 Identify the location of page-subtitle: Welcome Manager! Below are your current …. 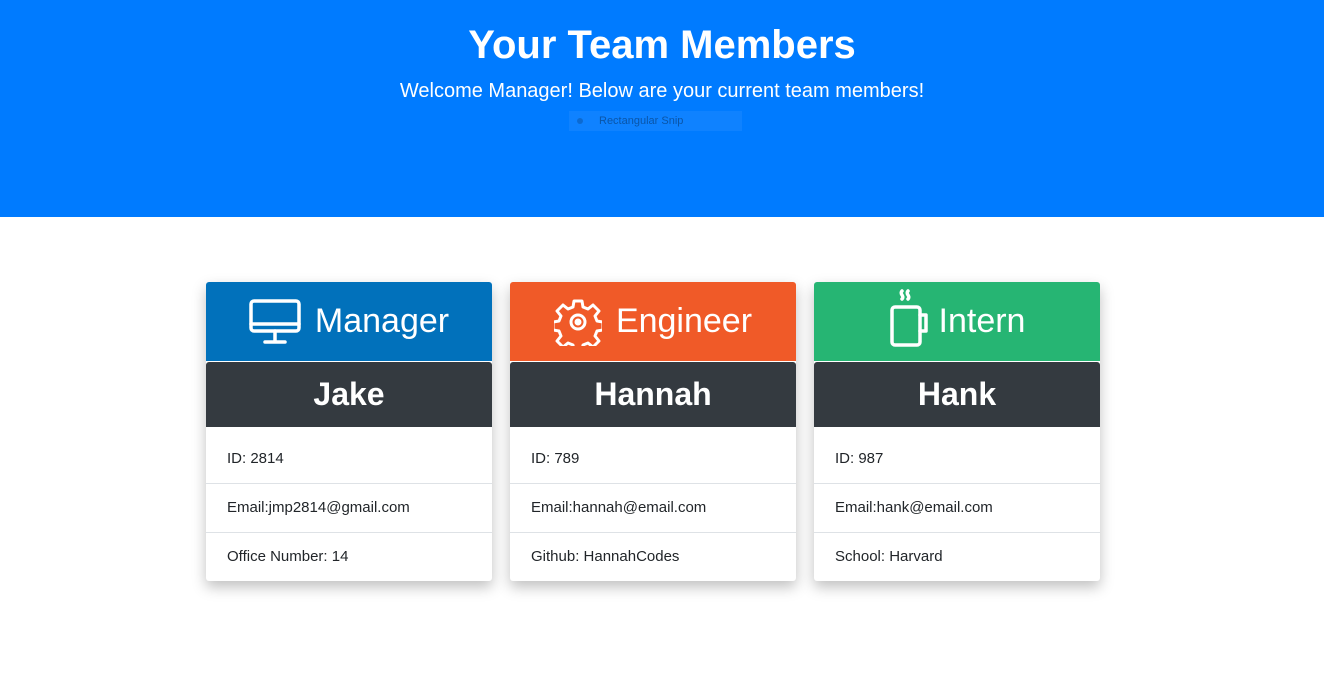
(662, 91).